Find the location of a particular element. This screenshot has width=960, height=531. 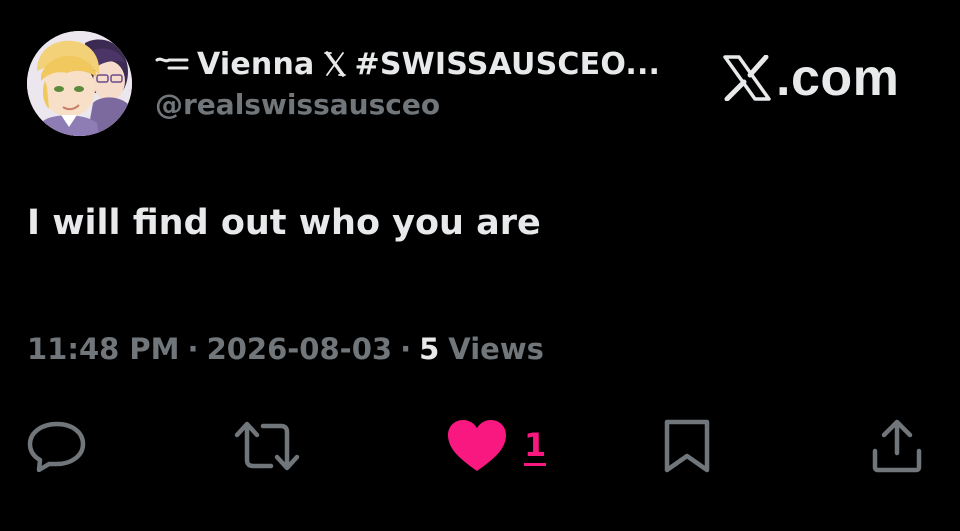

x-logo-icon is located at coordinates (747, 78).